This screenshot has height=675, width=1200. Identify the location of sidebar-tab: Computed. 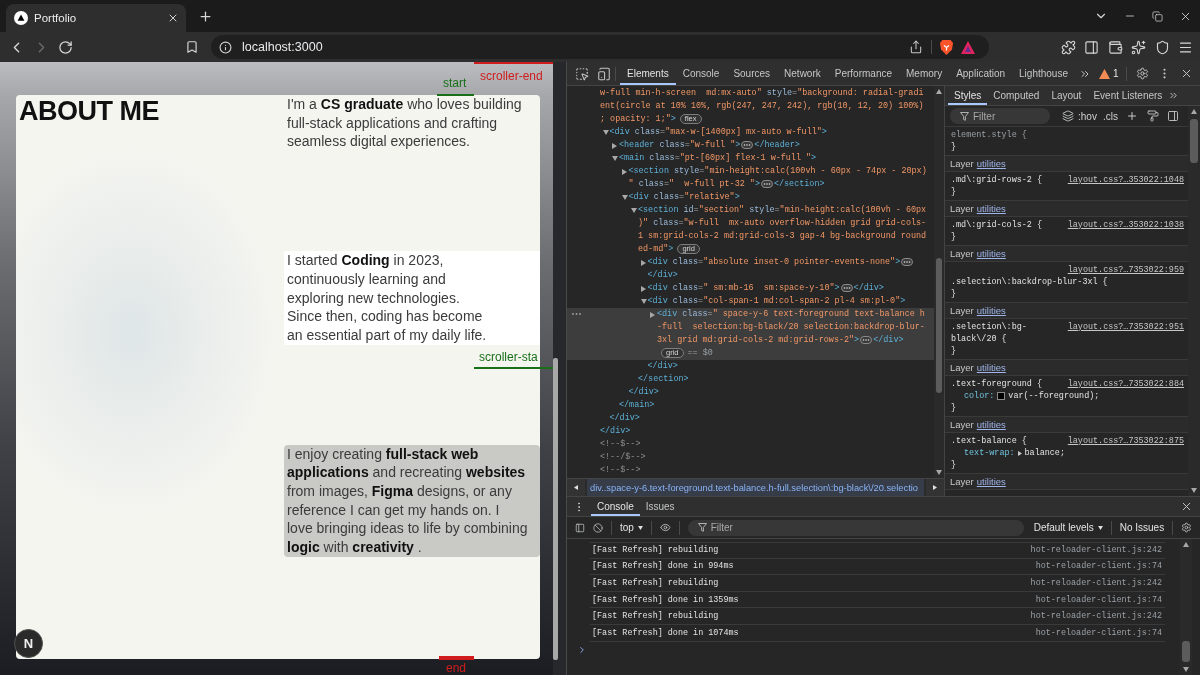
(1016, 95).